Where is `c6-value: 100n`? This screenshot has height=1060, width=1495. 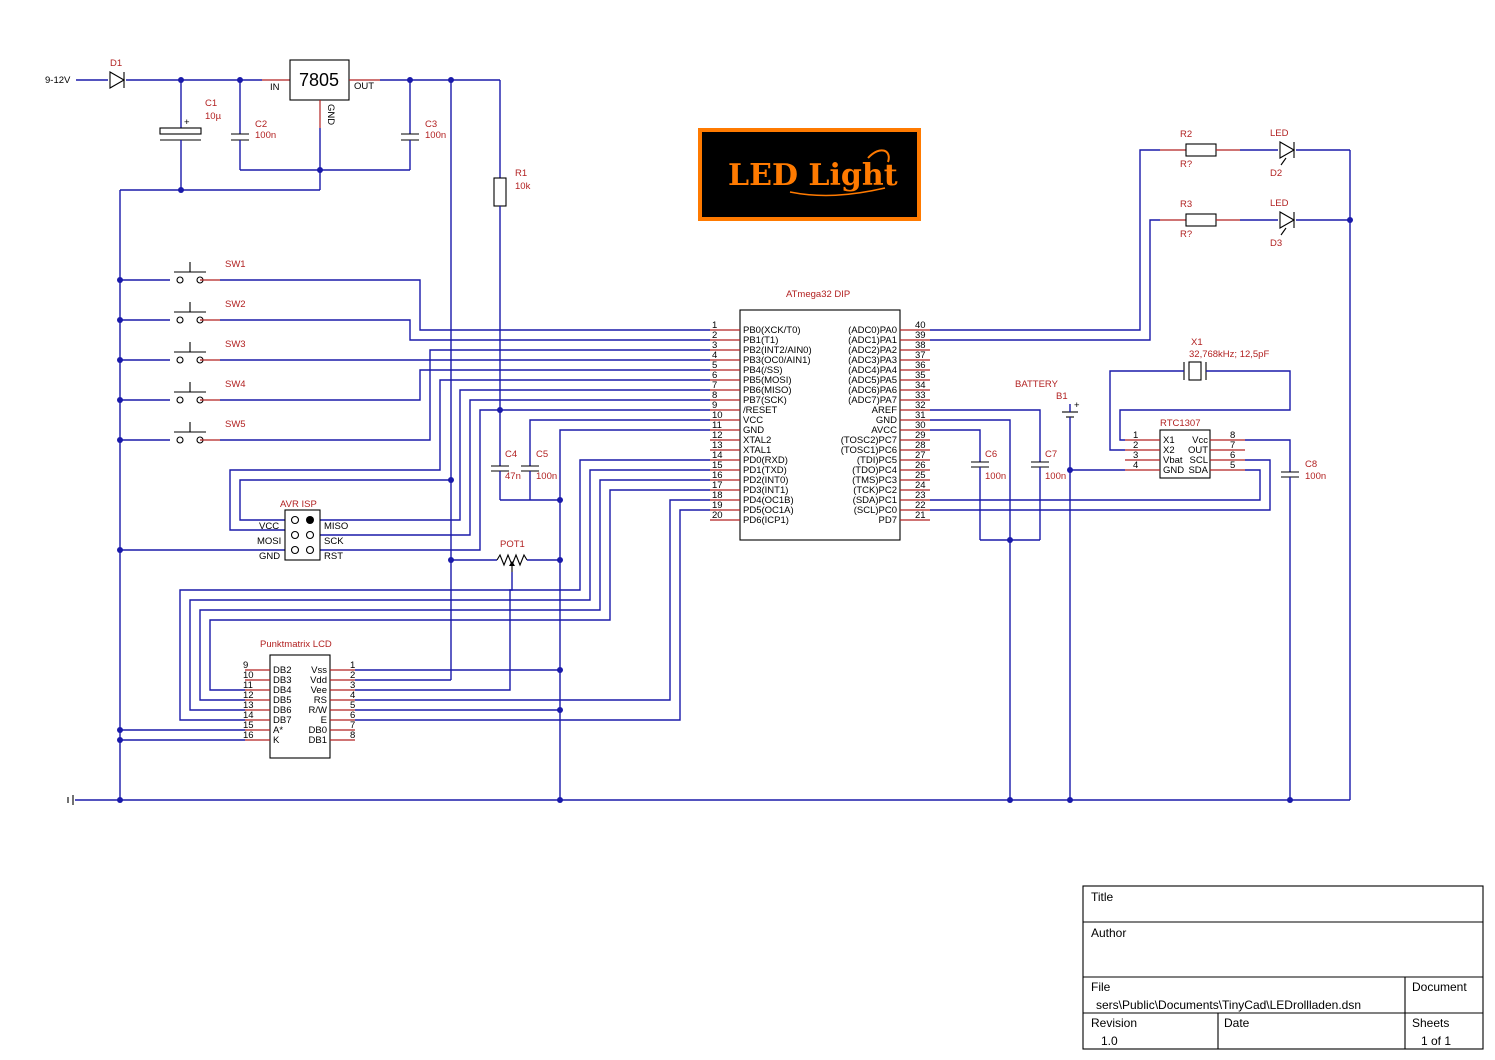 c6-value: 100n is located at coordinates (995, 476).